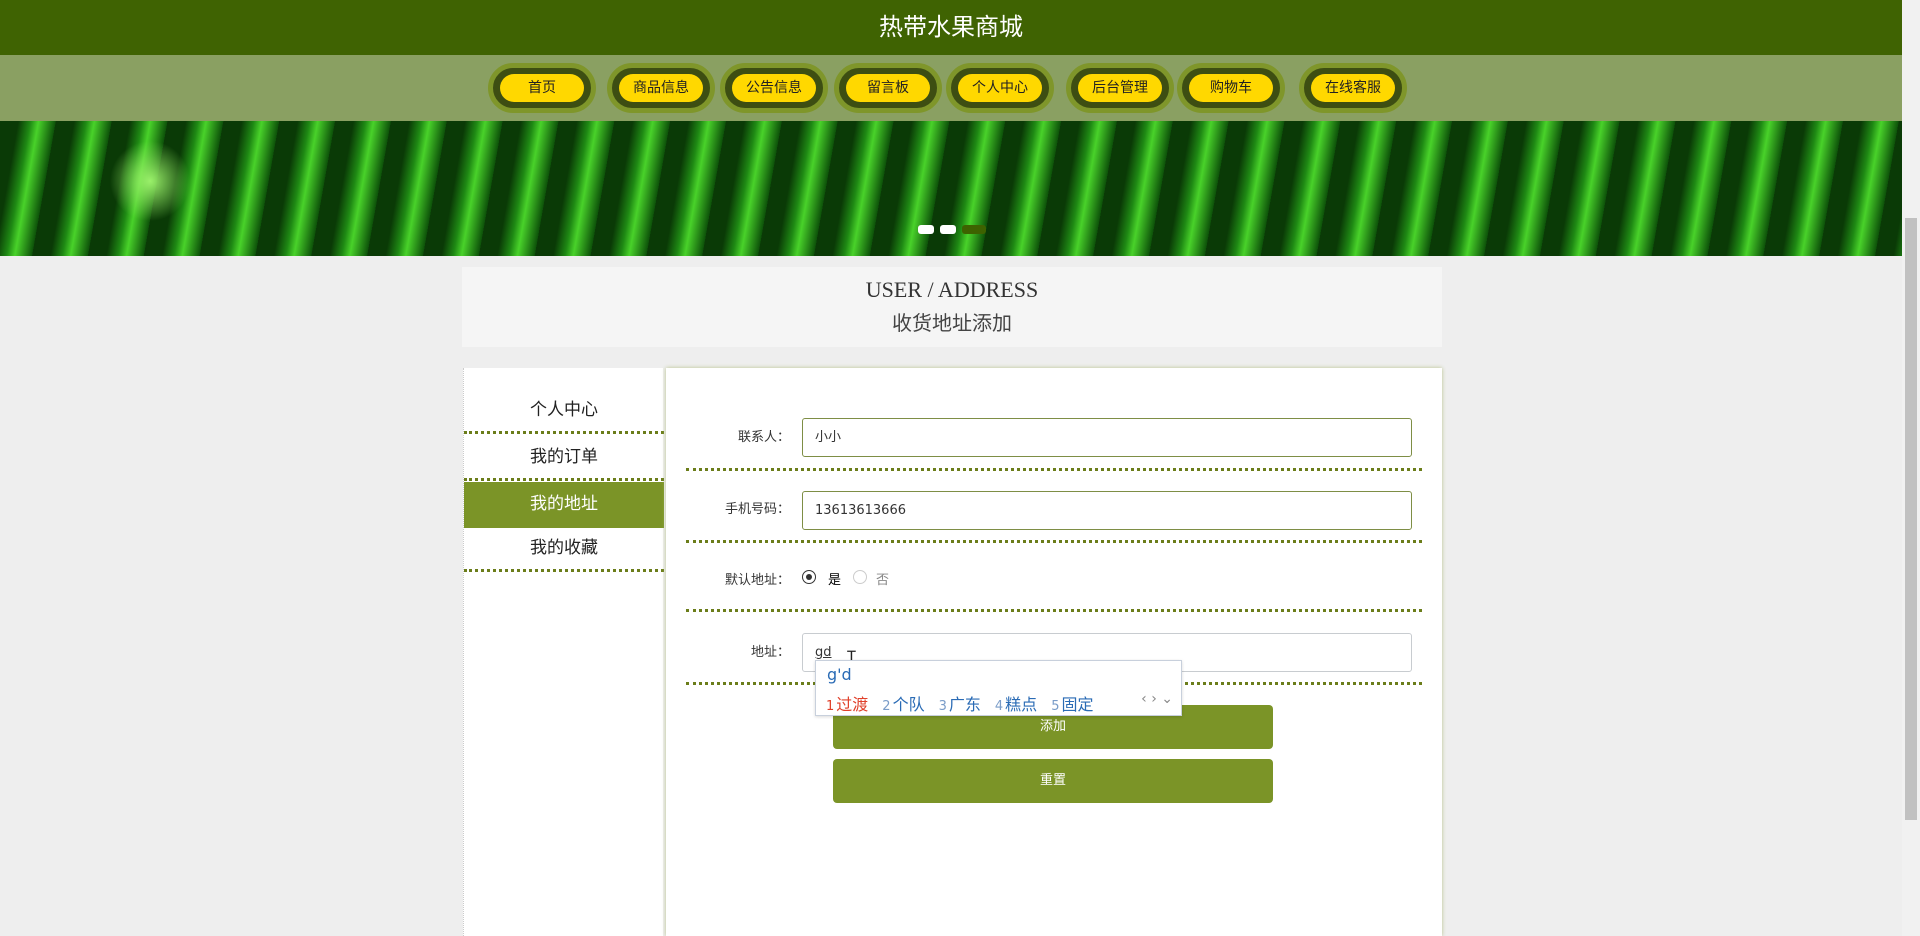  I want to click on phone-label: 手机号码：, so click(757, 509).